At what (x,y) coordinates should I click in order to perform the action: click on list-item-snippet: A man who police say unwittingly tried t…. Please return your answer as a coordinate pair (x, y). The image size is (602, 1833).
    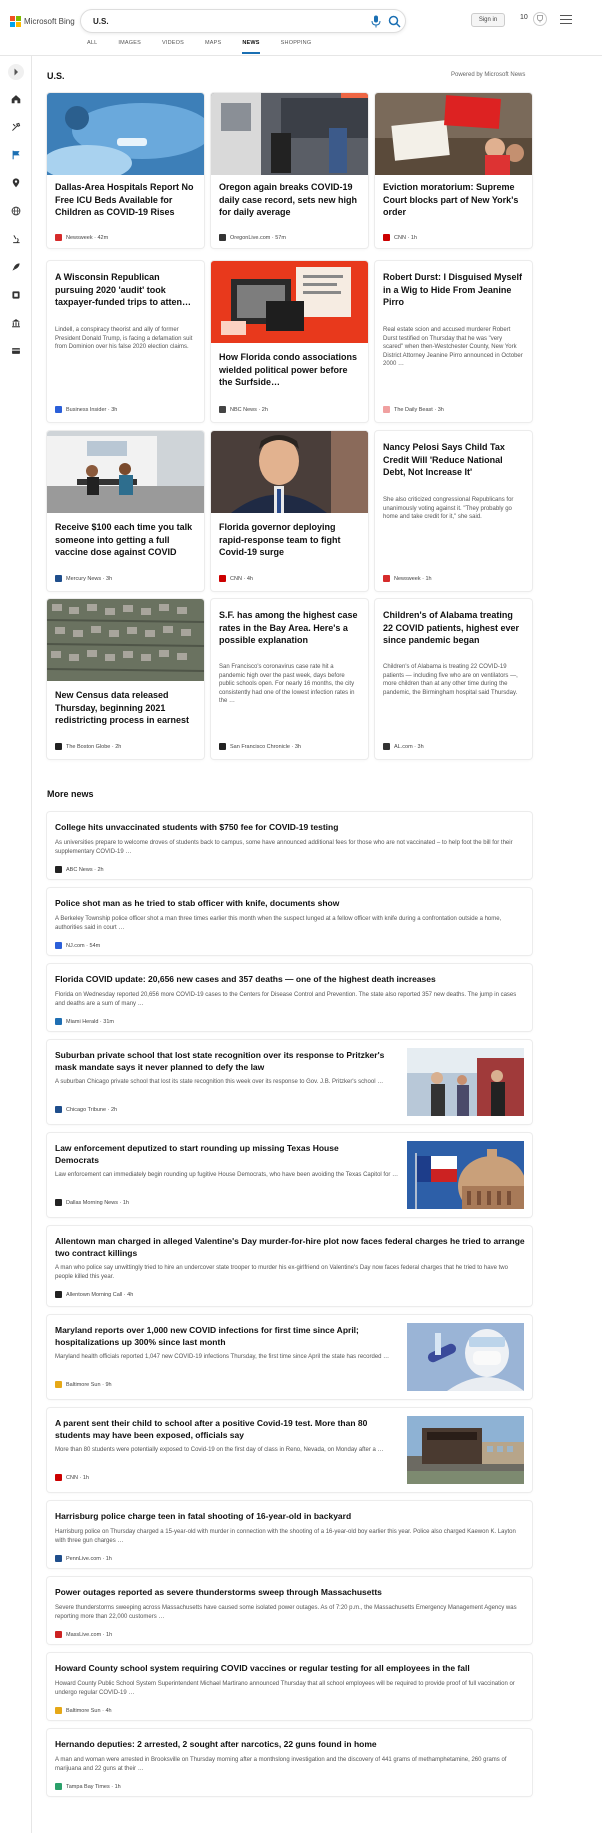
    Looking at the image, I should click on (281, 1272).